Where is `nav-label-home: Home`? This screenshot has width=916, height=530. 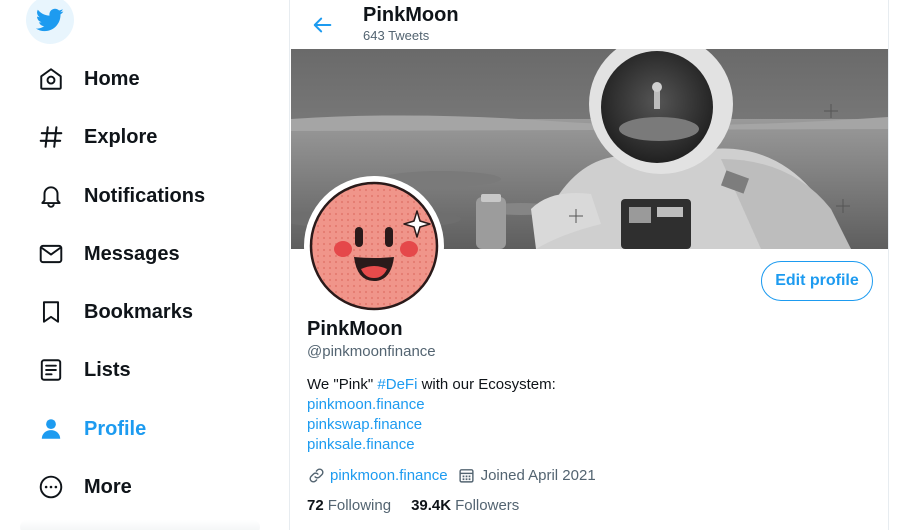 nav-label-home: Home is located at coordinates (112, 78).